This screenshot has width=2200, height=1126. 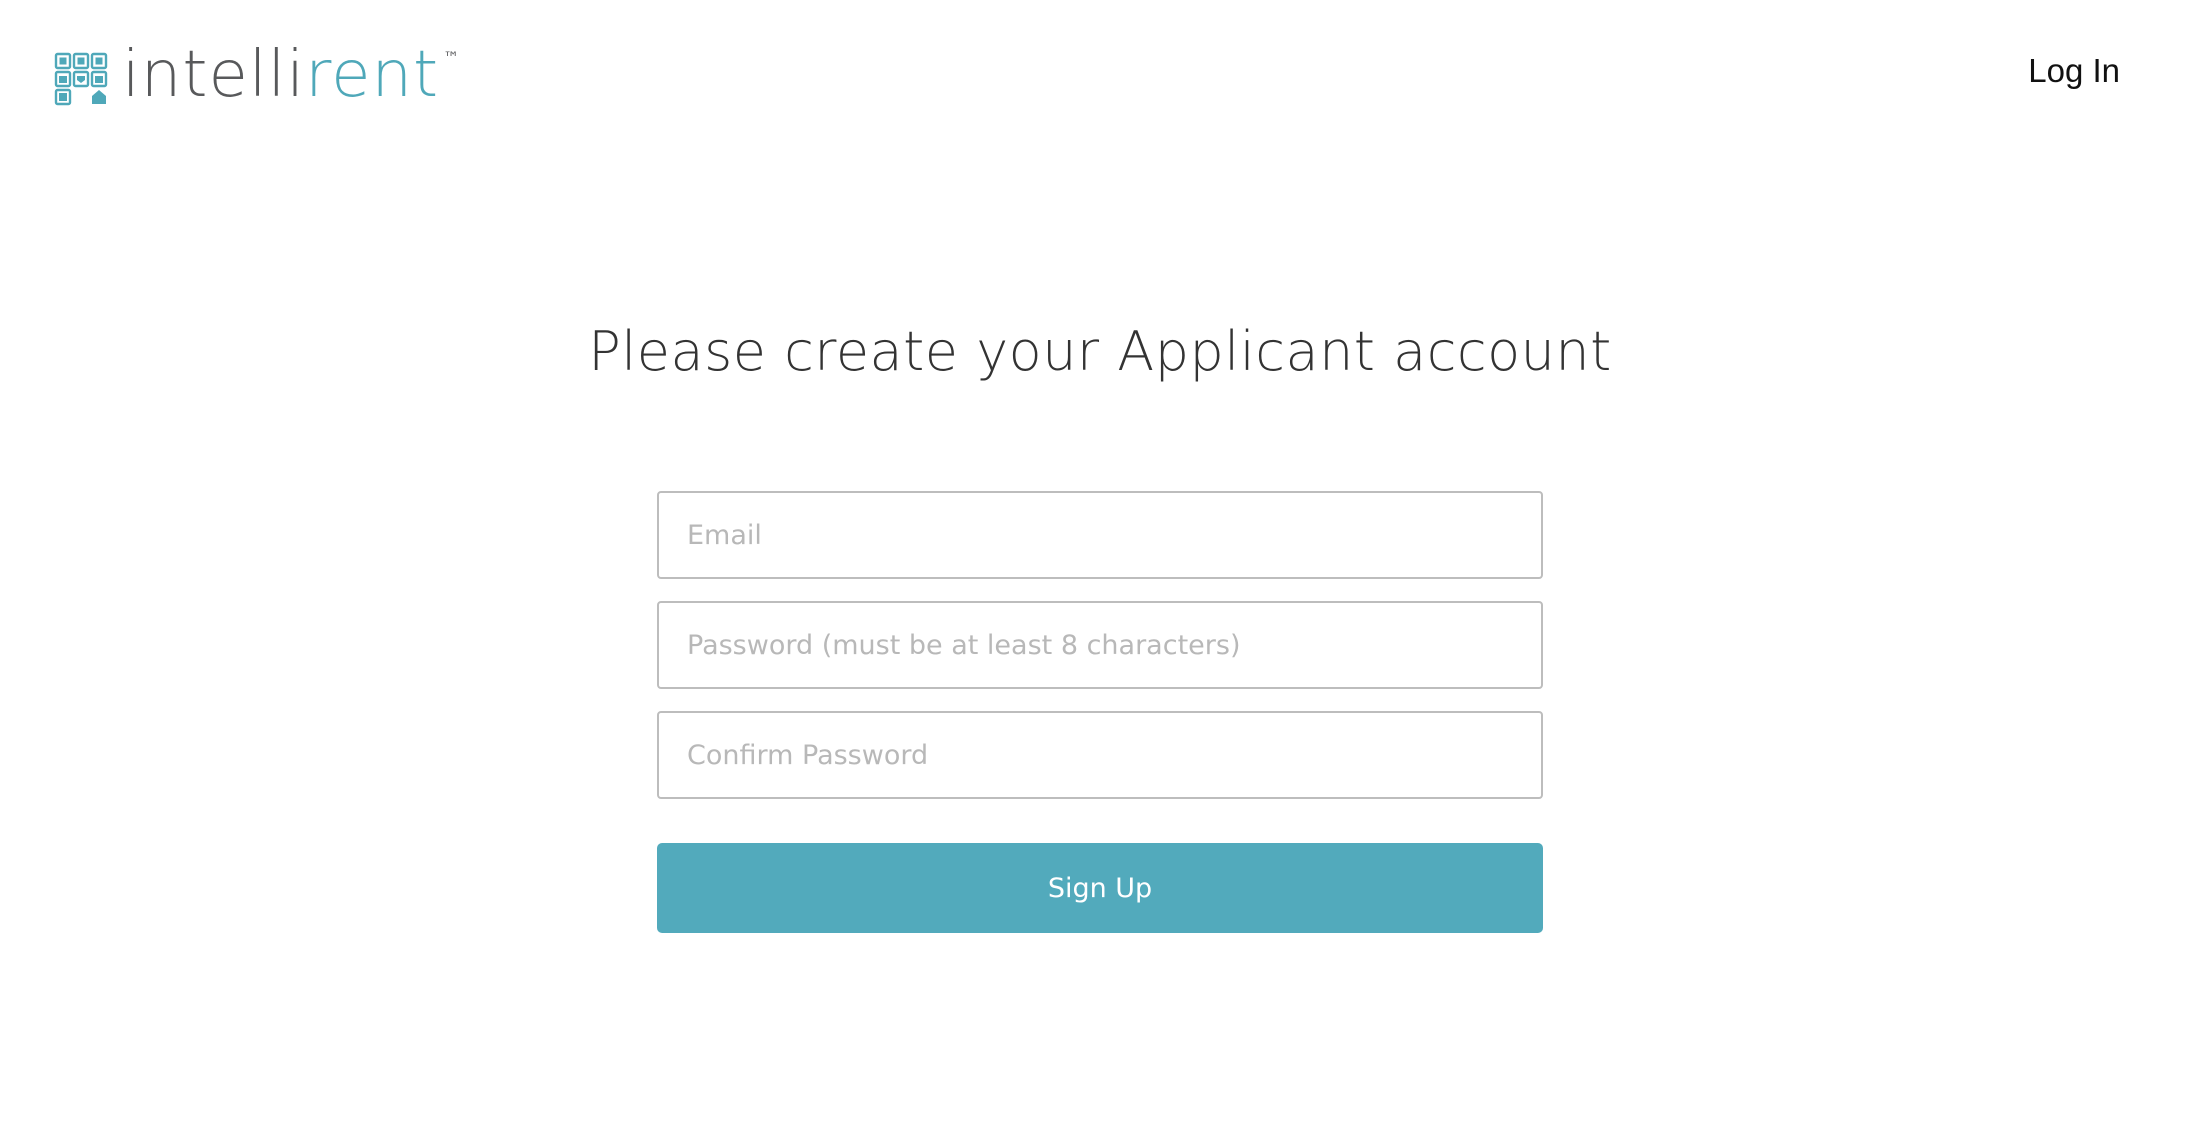 I want to click on email-field, so click(x=1100, y=535).